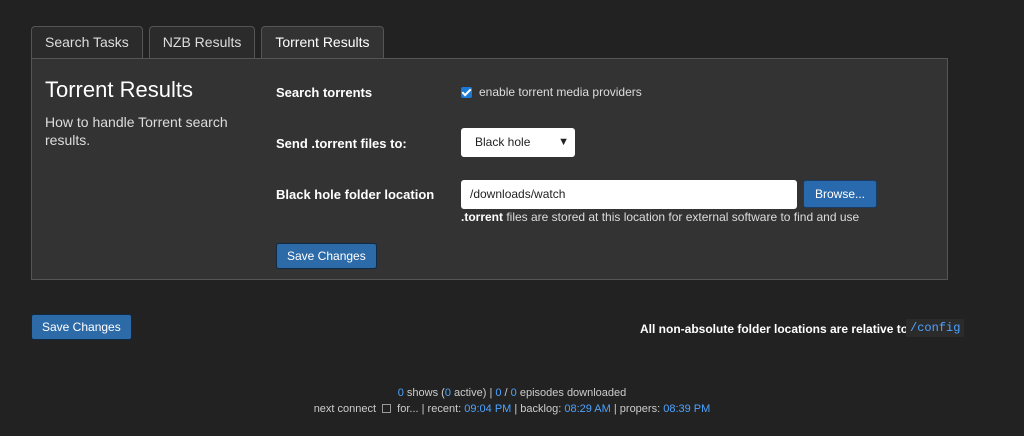  Describe the element at coordinates (637, 409) in the screenshot. I see `propers-text: | propers:` at that location.